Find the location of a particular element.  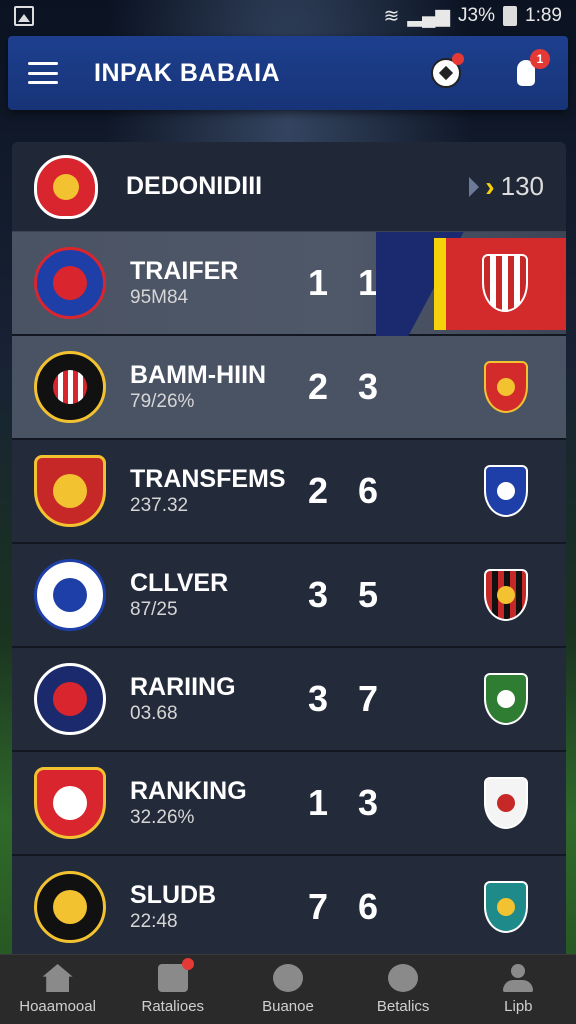

score: 3 5 is located at coordinates (348, 594).